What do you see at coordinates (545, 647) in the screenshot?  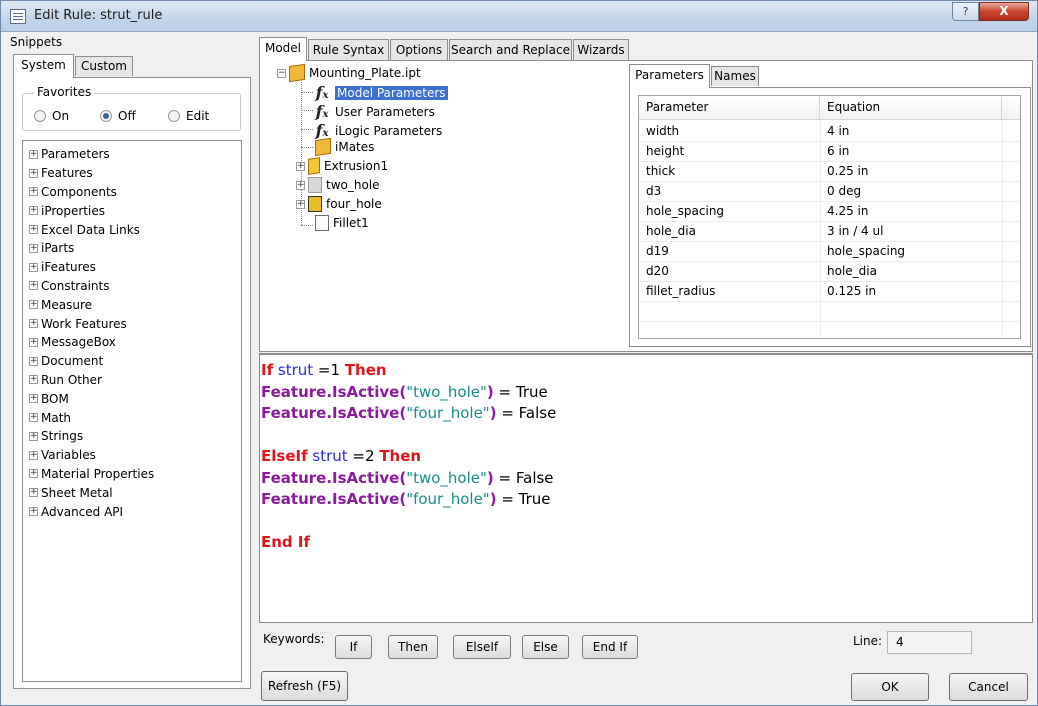 I see `keyword-else-button: Else` at bounding box center [545, 647].